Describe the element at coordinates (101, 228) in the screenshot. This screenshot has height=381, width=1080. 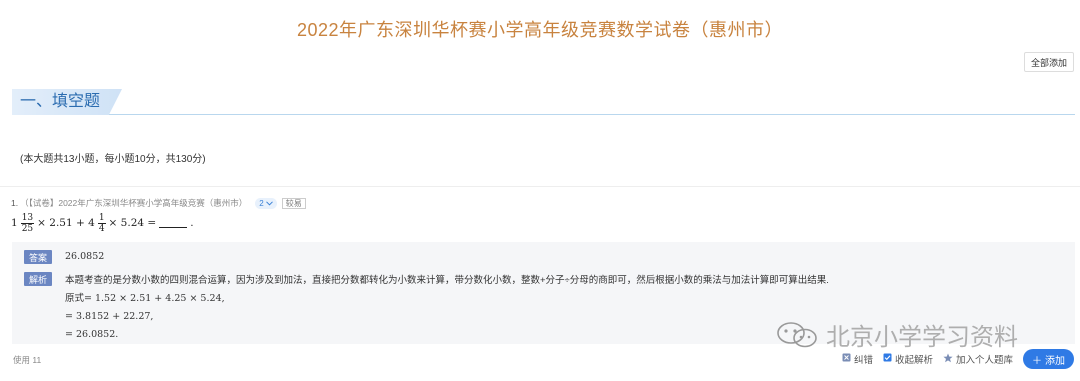
I see `fraction-2-denominator: 4` at that location.